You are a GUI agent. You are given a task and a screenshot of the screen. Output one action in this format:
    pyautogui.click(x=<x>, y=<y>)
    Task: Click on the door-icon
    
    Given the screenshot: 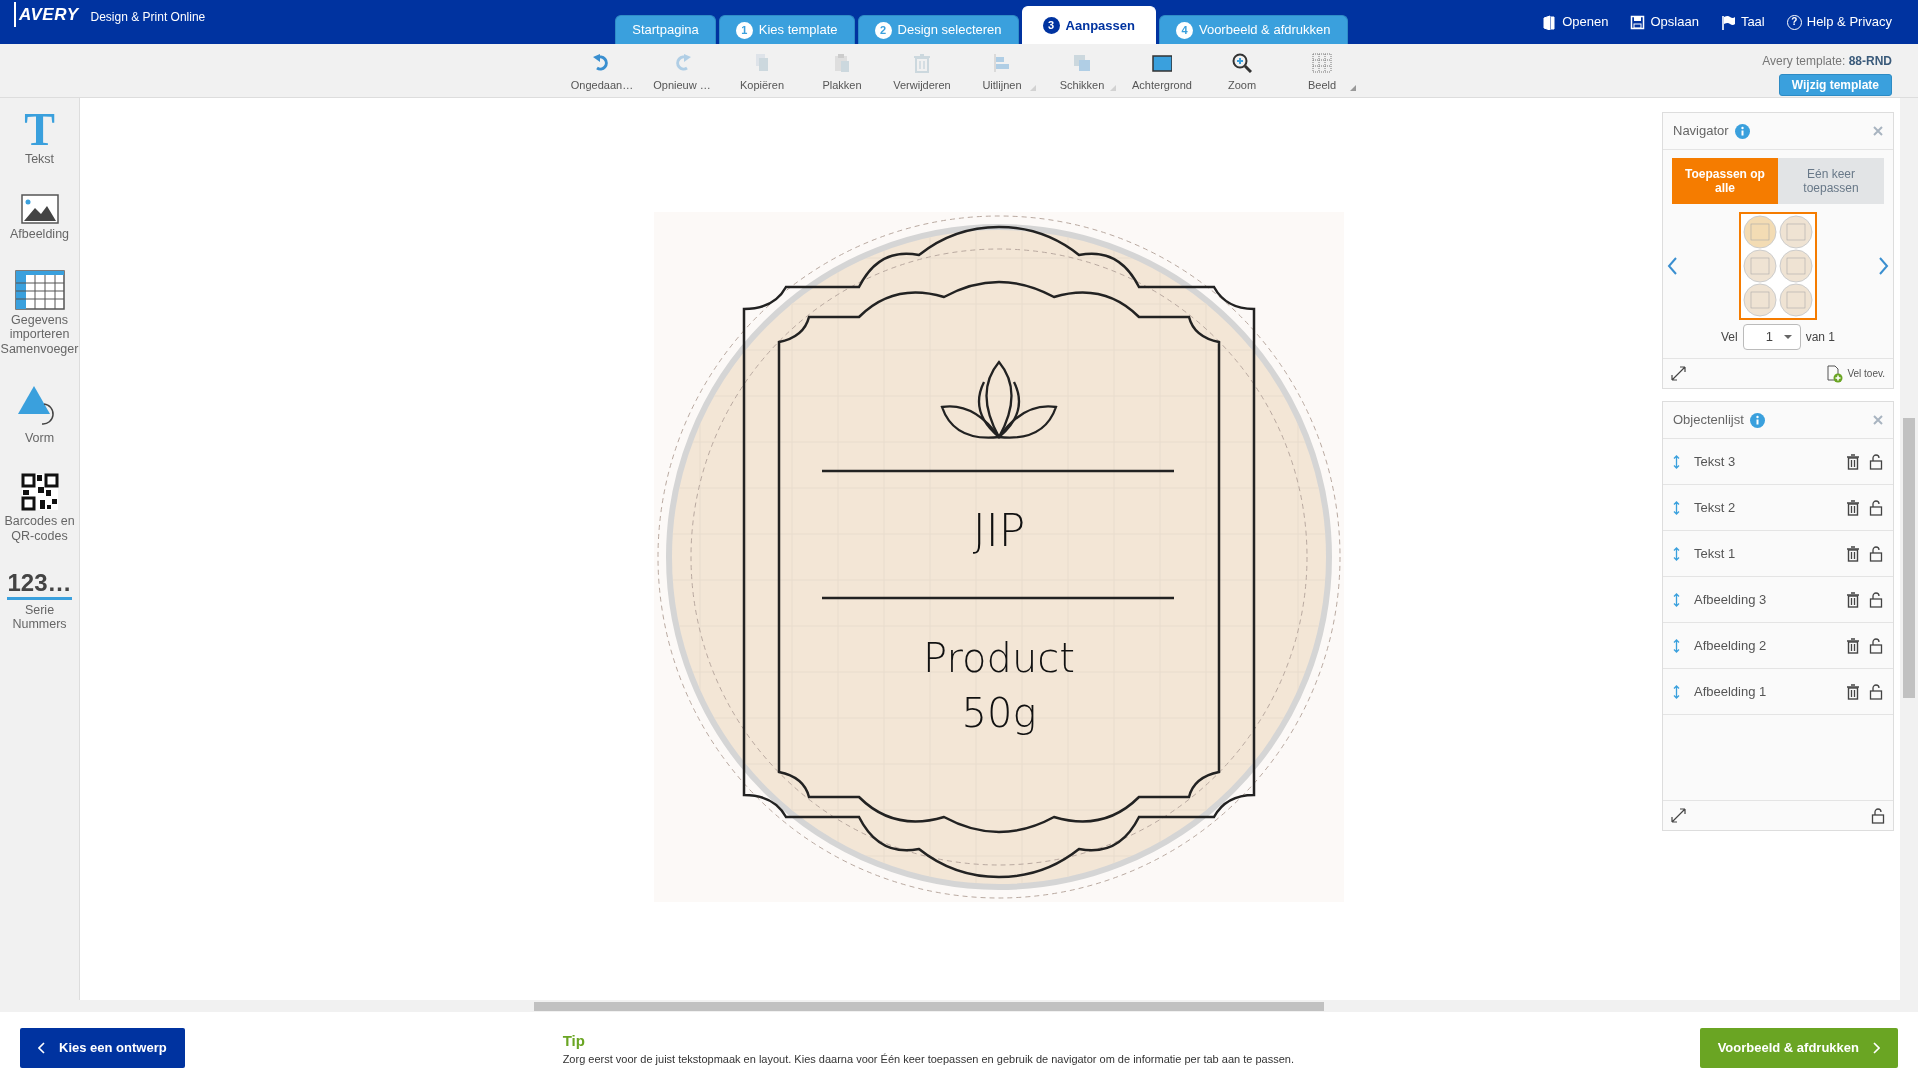 What is the action you would take?
    pyautogui.click(x=1550, y=22)
    